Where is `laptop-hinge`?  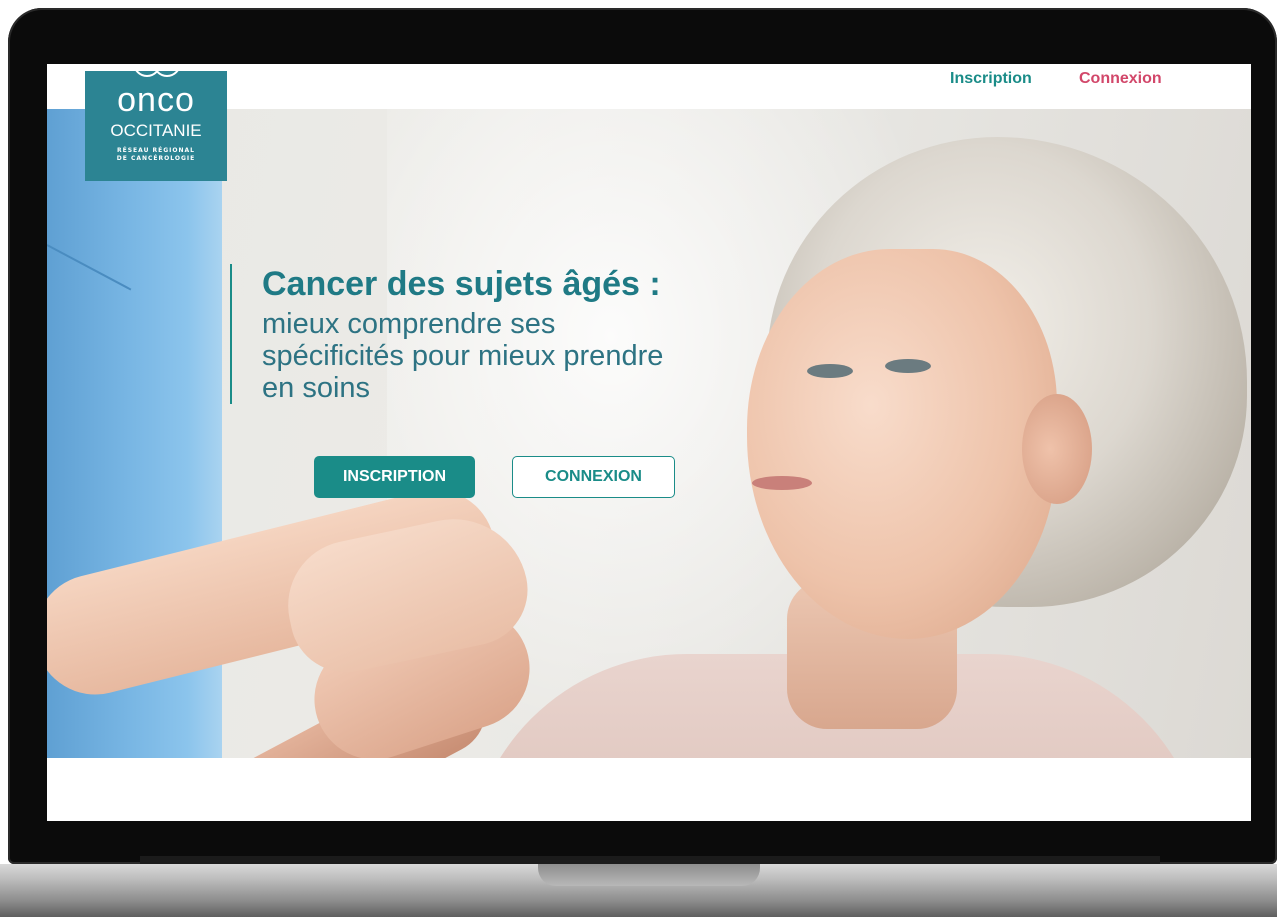 laptop-hinge is located at coordinates (650, 860).